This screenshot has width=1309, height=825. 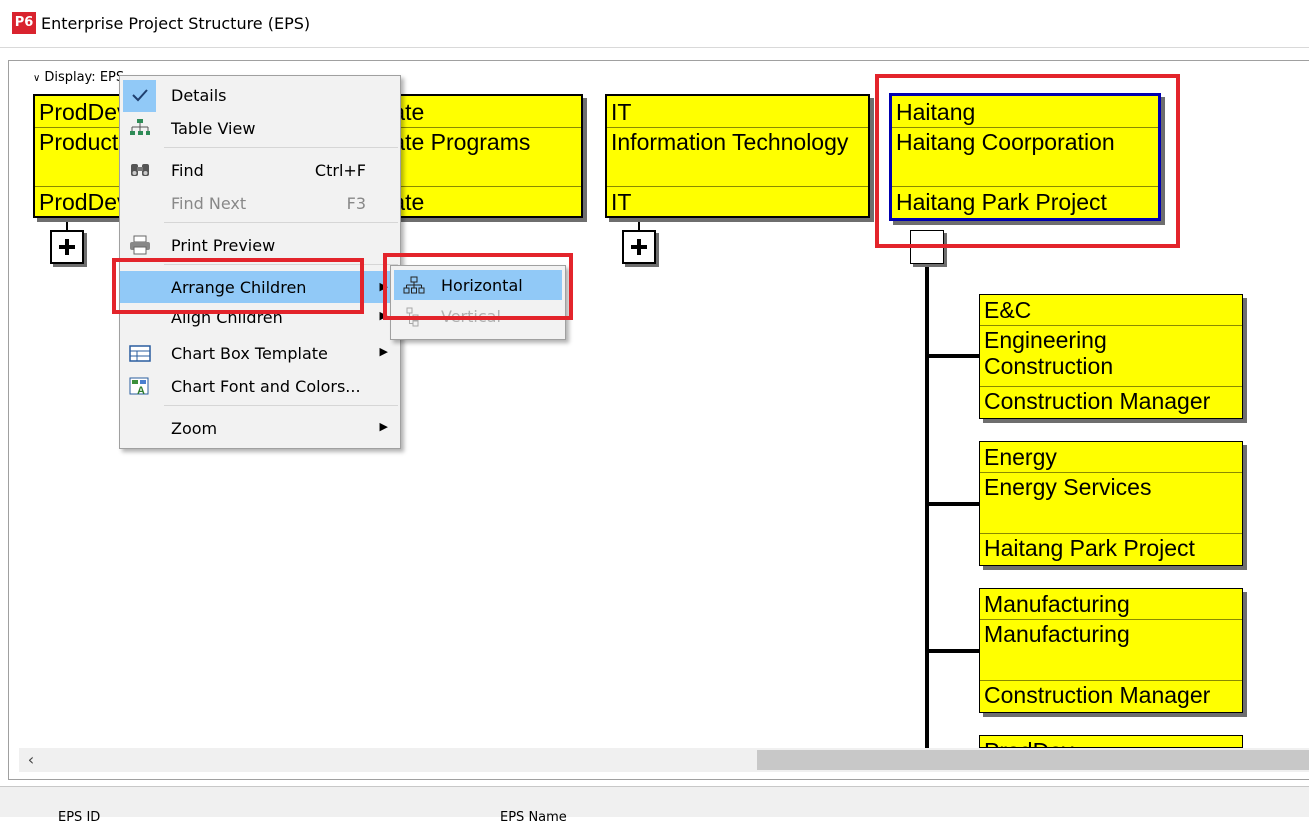 I want to click on menu-item-zoom: Zoom ▶, so click(x=261, y=428).